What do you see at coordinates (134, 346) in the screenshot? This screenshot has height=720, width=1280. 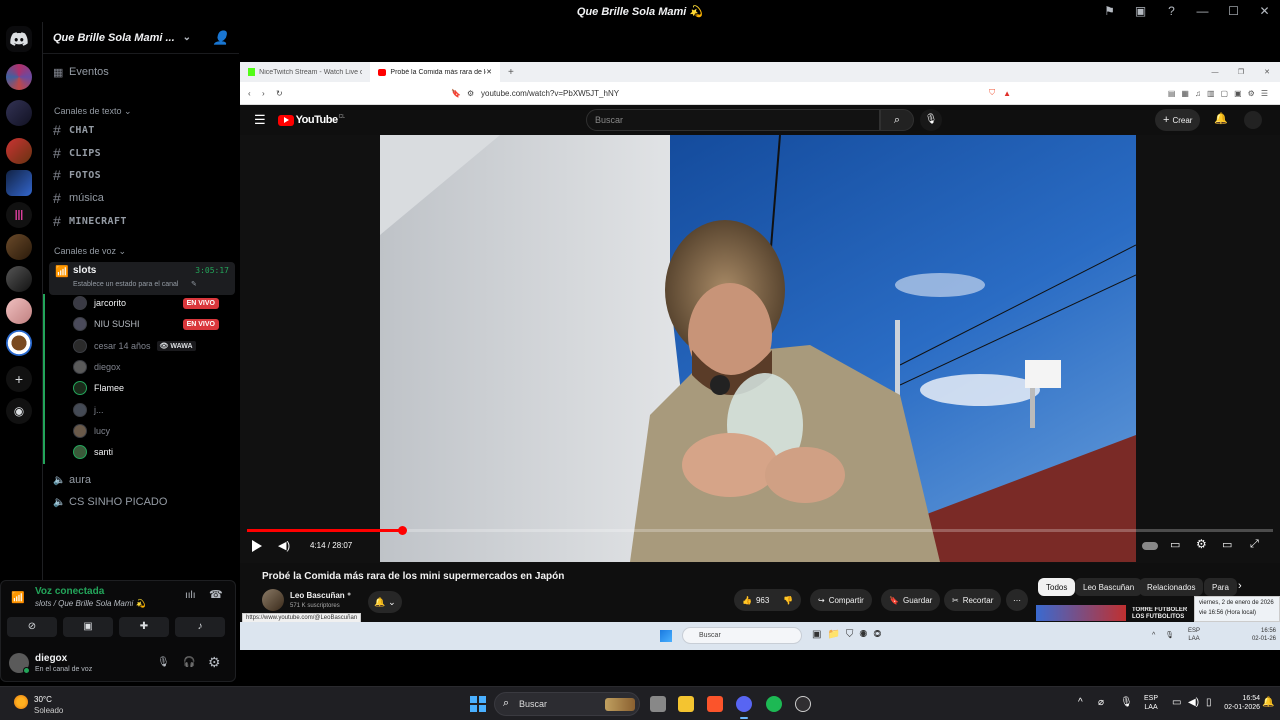 I see `member-row: cesar 14 años 👁 WAWA` at bounding box center [134, 346].